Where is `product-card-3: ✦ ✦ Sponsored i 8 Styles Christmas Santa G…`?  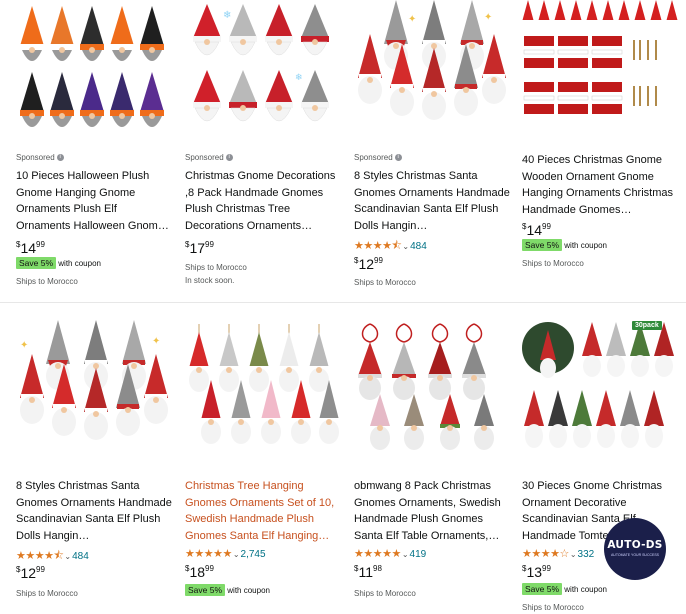
product-card-3: ✦ ✦ Sponsored i 8 Styles Christmas Santa G… is located at coordinates (433, 150).